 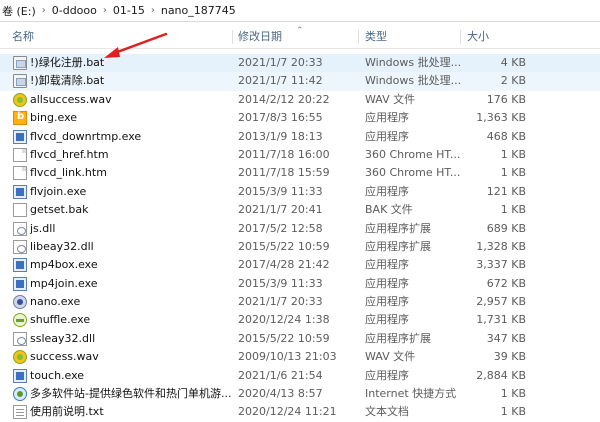 What do you see at coordinates (67, 81) in the screenshot?
I see `file-name: !)卸载清除.bat` at bounding box center [67, 81].